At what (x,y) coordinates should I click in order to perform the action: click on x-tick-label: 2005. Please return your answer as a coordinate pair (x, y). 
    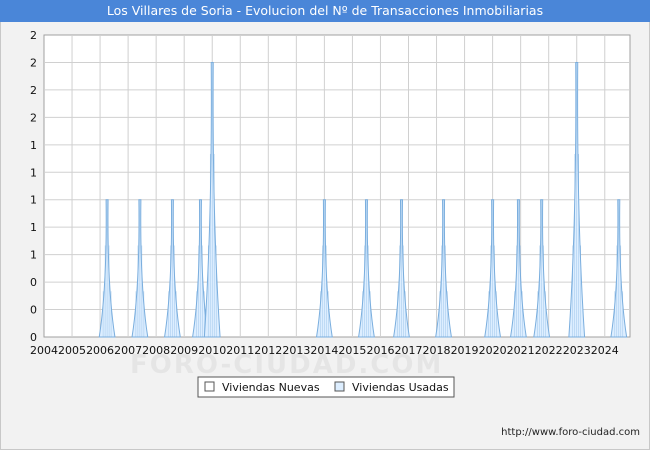
    Looking at the image, I should click on (72, 350).